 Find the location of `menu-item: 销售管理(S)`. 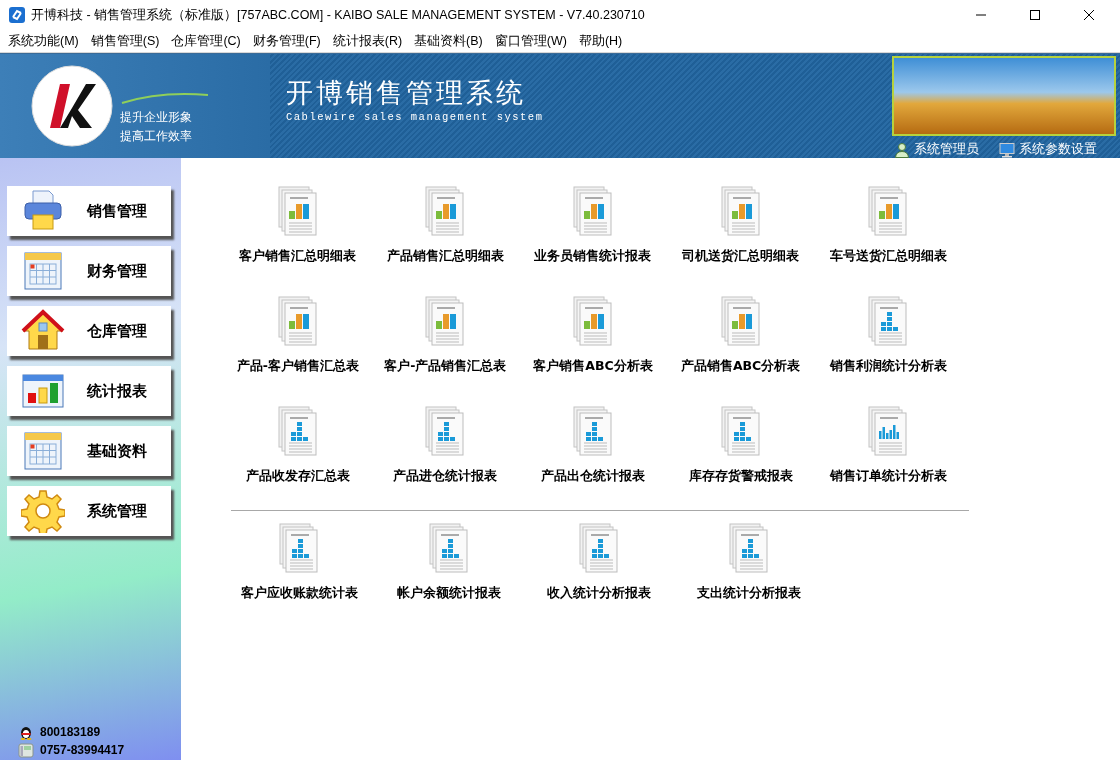

menu-item: 销售管理(S) is located at coordinates (125, 41).